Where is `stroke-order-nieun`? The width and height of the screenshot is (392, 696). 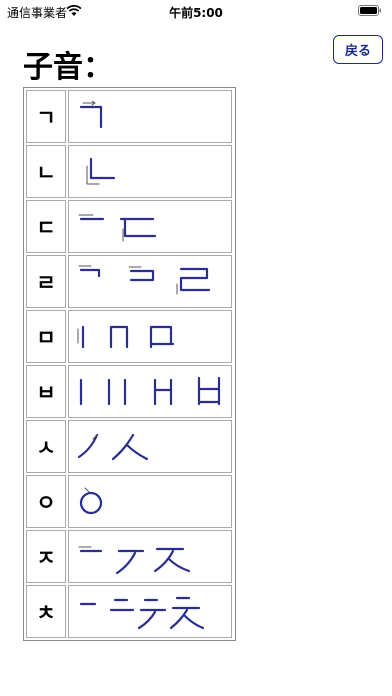 stroke-order-nieun is located at coordinates (150, 171).